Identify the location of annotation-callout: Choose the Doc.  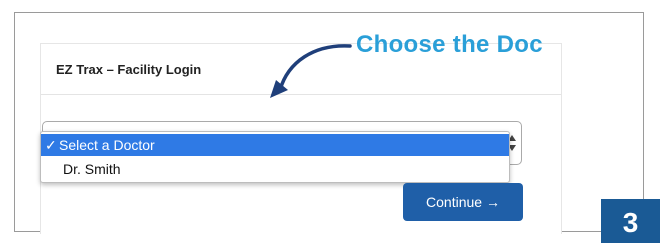
(449, 44).